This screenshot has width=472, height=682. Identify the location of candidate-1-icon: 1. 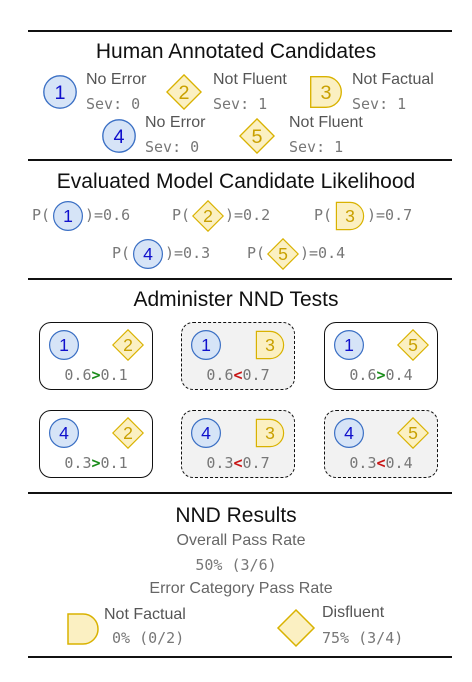
(60, 92).